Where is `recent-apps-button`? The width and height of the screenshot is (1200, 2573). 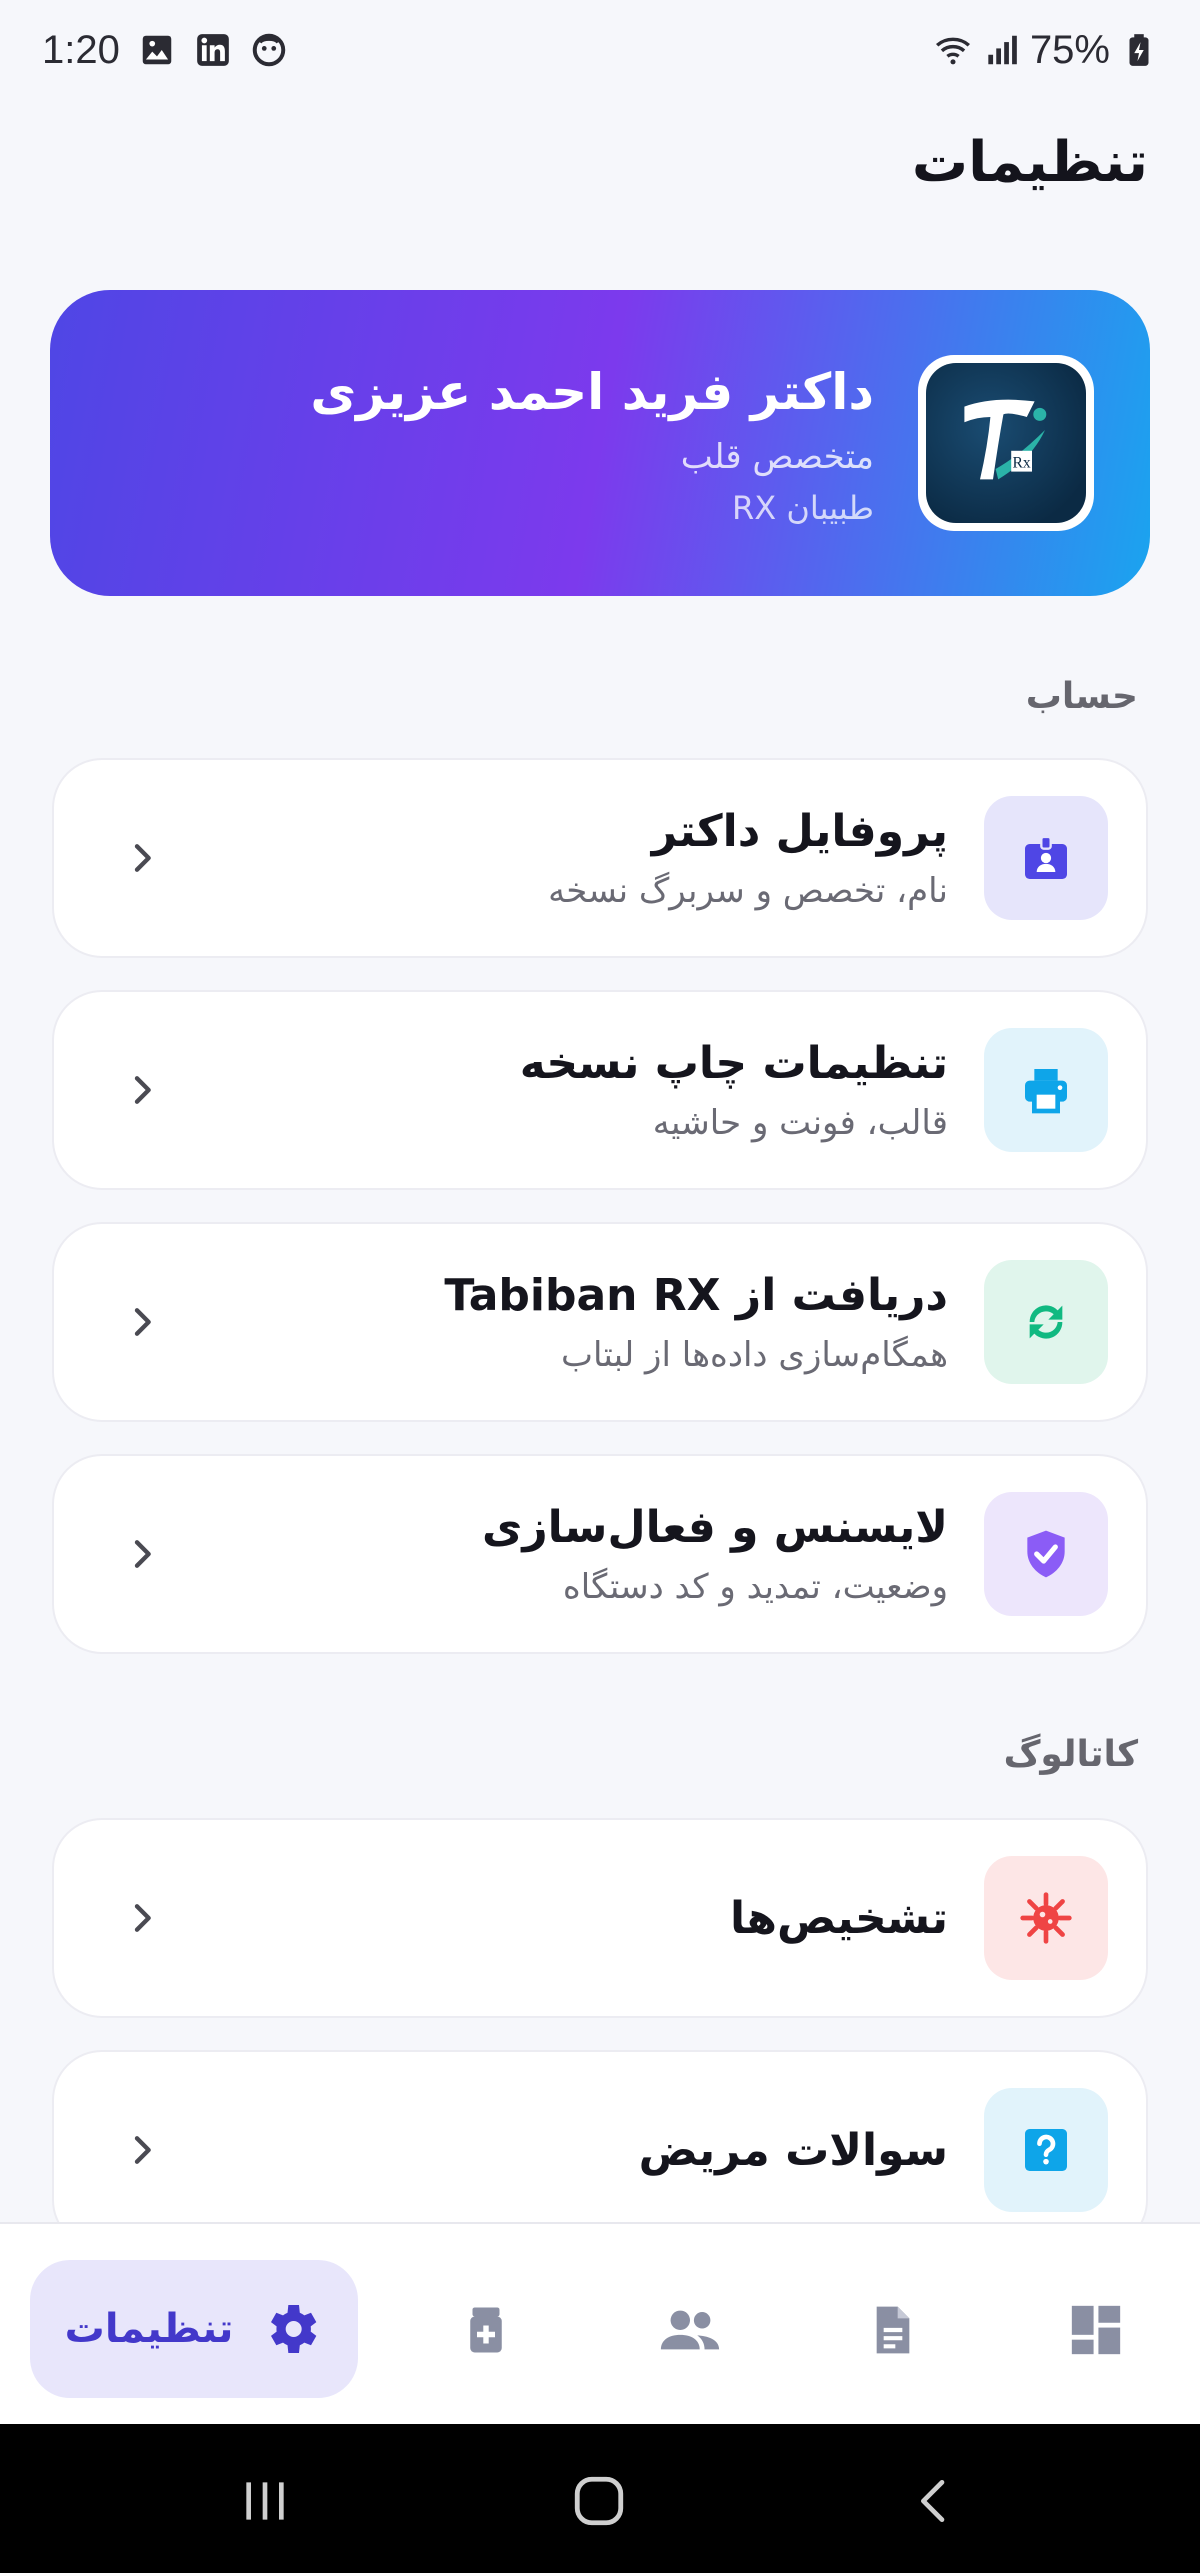
recent-apps-button is located at coordinates (265, 2501).